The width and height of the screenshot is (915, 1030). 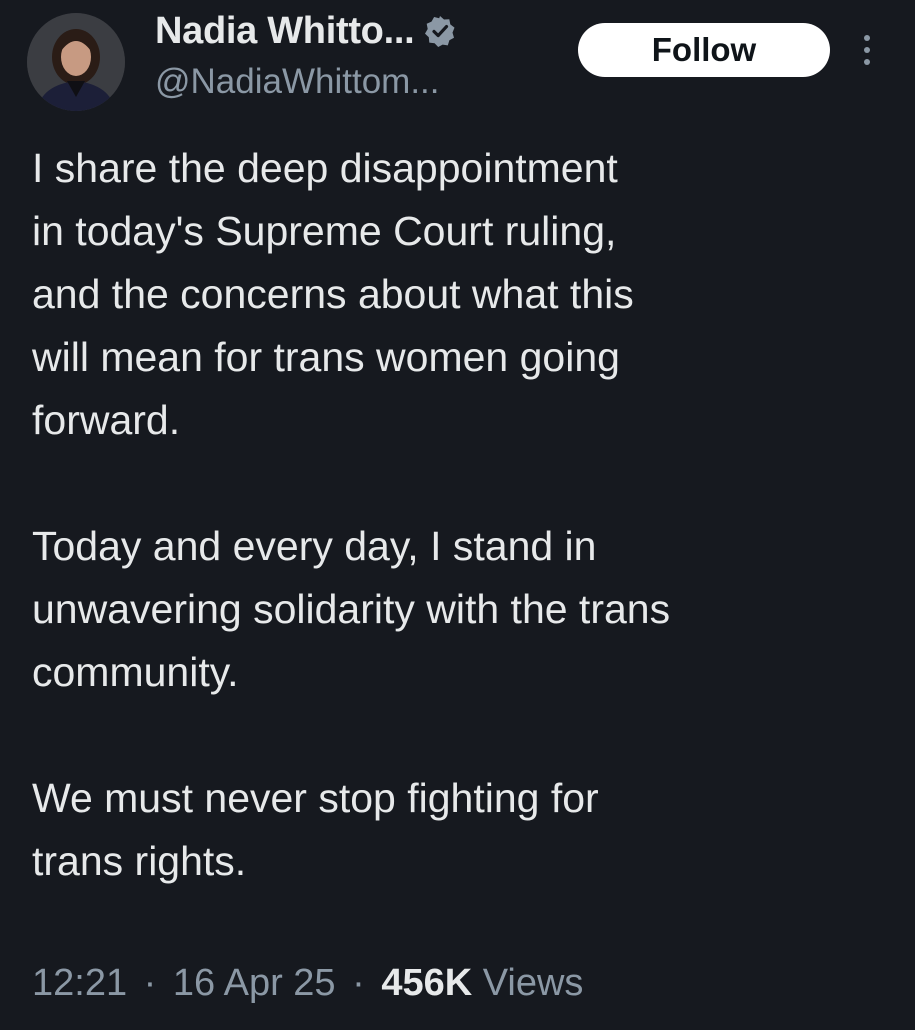 I want to click on tweet-line: in today's Supreme Court ruling,, so click(x=324, y=231).